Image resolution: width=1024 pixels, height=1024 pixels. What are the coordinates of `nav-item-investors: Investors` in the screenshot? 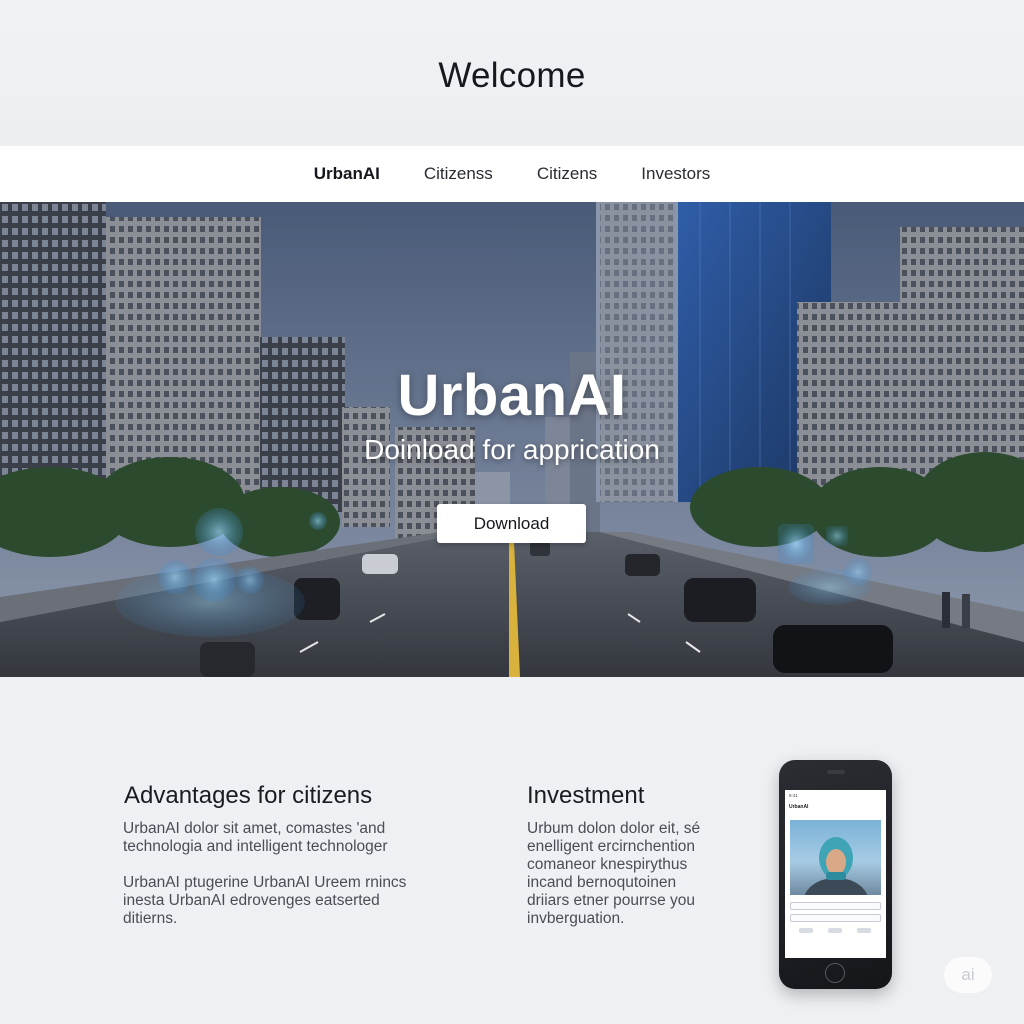 It's located at (675, 174).